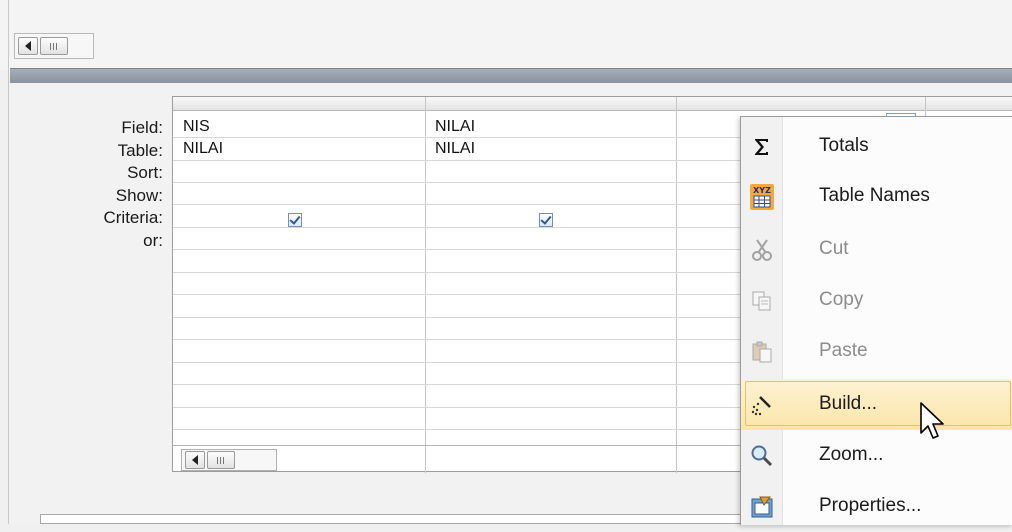 The image size is (1012, 532). What do you see at coordinates (841, 299) in the screenshot?
I see `menu-item-label: Copy` at bounding box center [841, 299].